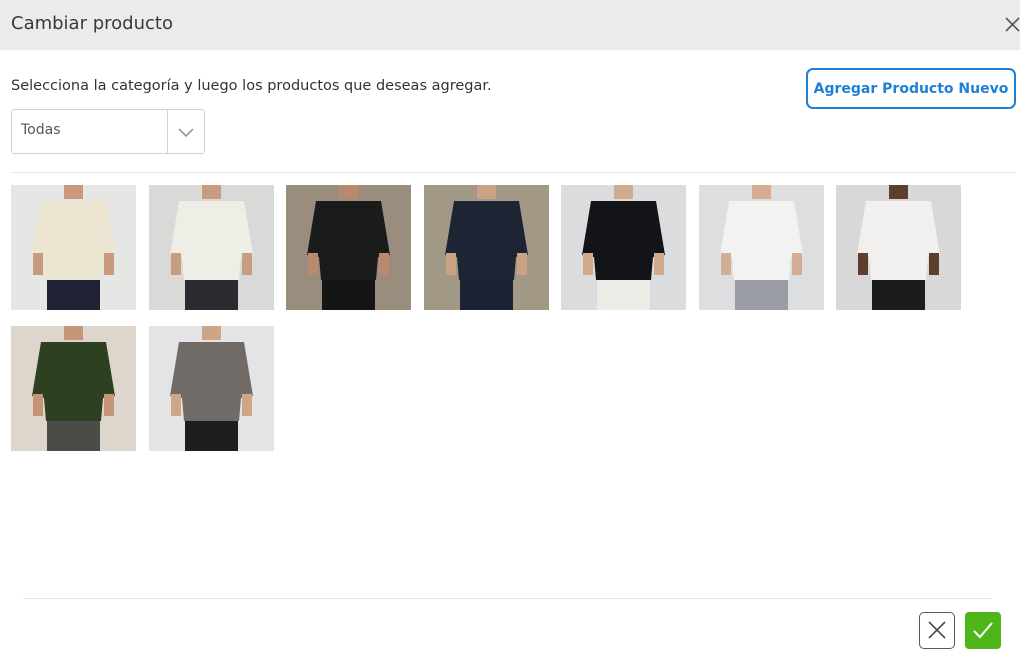 The width and height of the screenshot is (1020, 659). I want to click on product-navy-jacket, so click(486, 247).